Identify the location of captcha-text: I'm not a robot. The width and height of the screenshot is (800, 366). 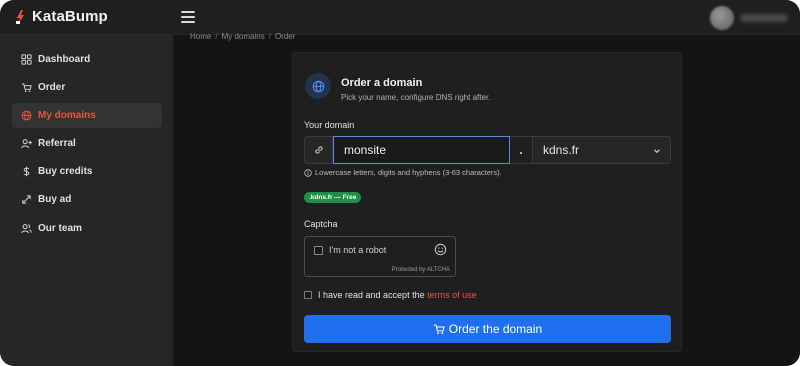
(358, 250).